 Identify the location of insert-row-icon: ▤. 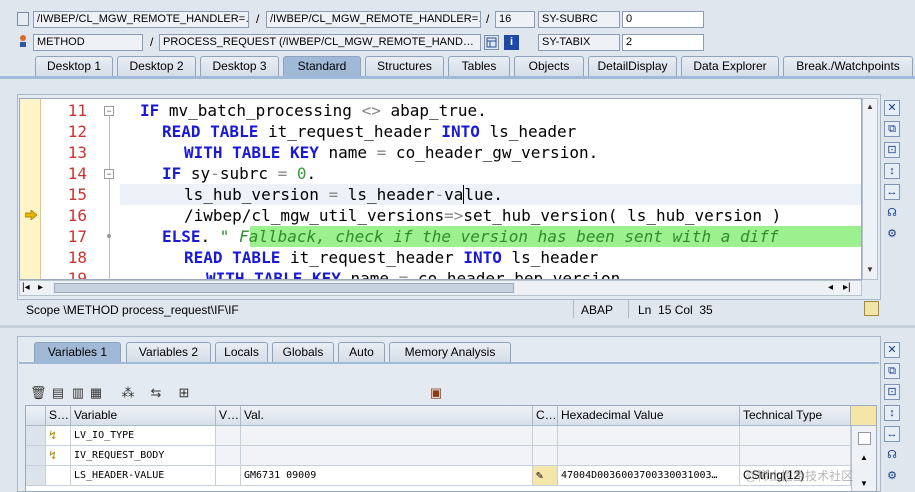
(58, 393).